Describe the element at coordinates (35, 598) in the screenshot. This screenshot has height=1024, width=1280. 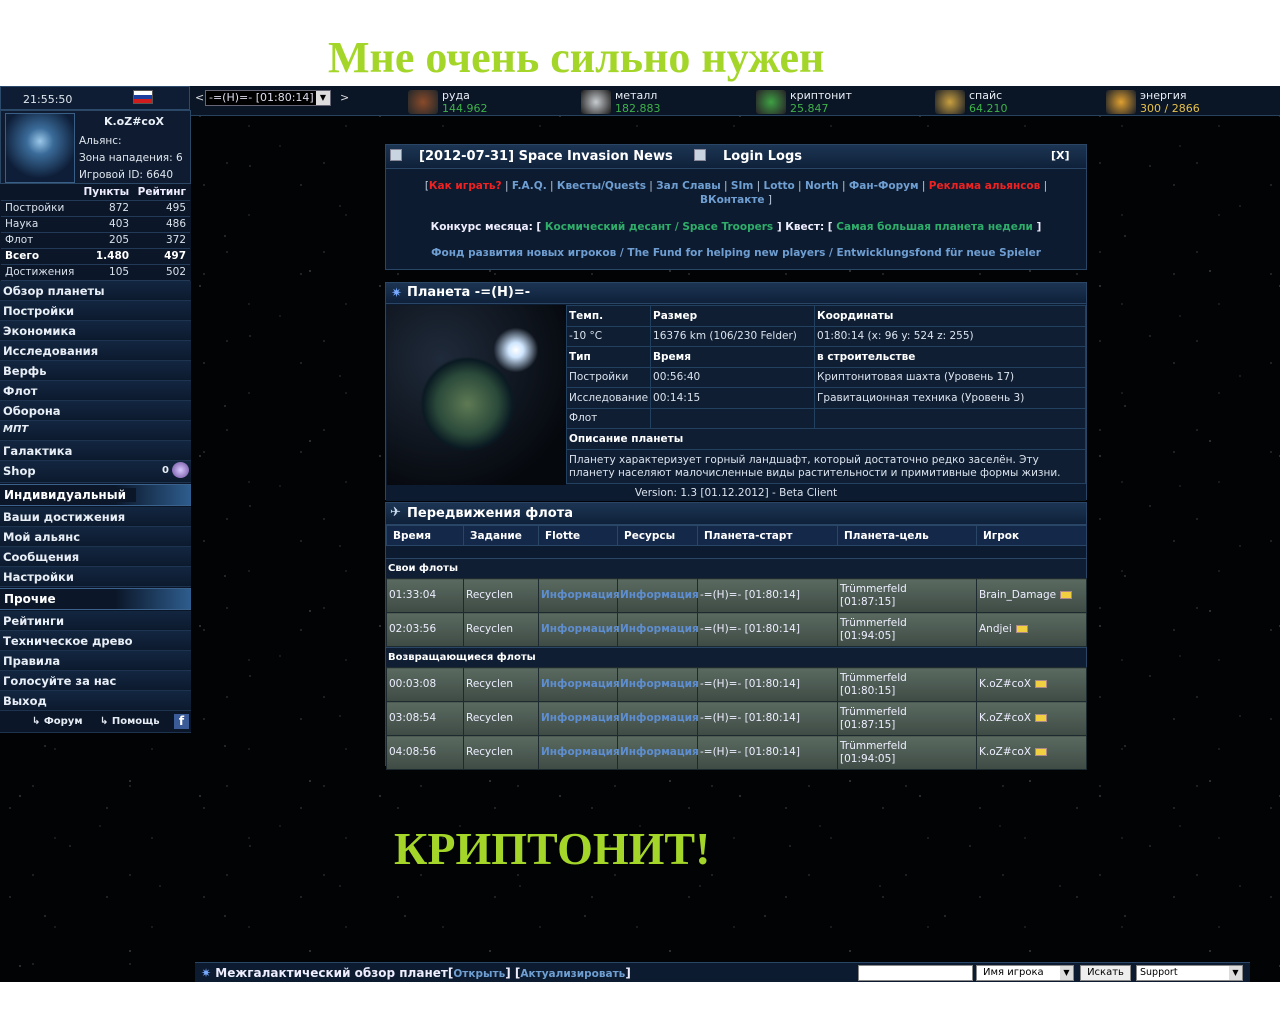
I see `section-other-label: Прочие` at that location.